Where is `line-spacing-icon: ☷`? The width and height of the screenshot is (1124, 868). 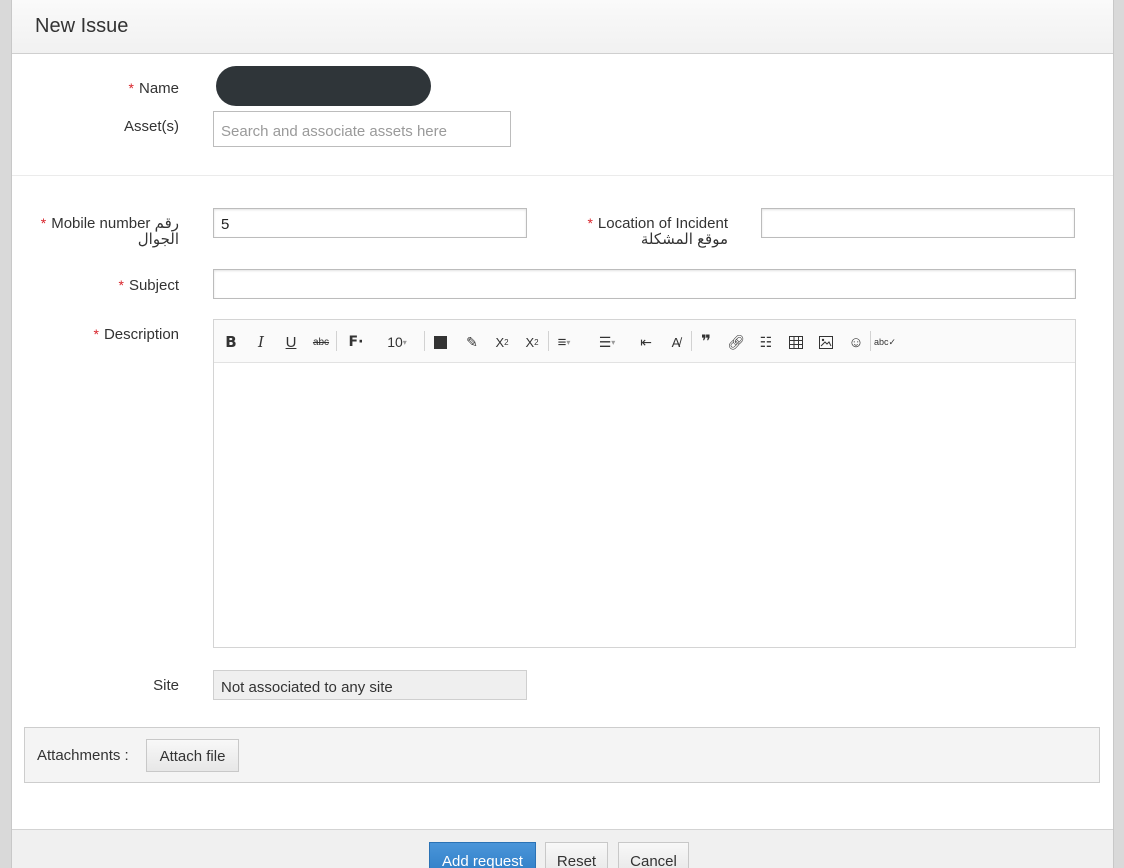
line-spacing-icon: ☷ is located at coordinates (766, 342).